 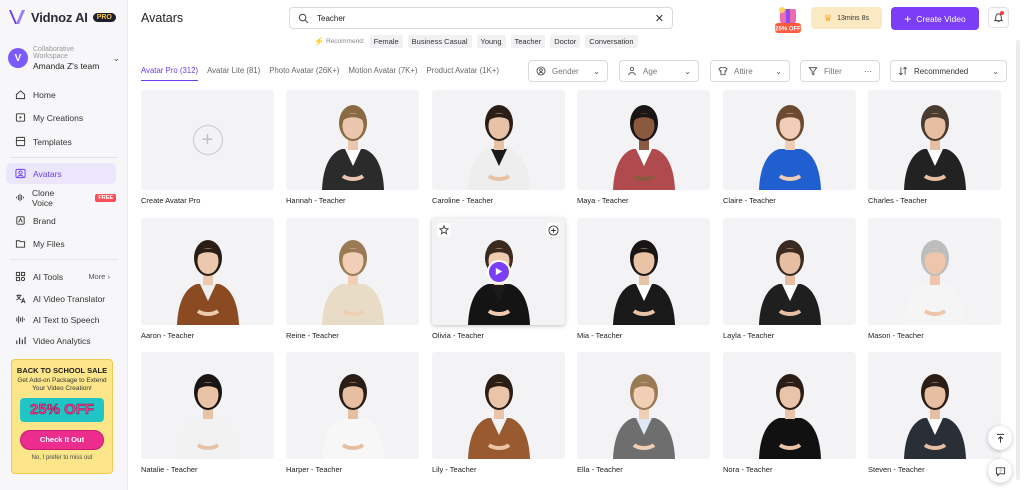 I want to click on create-avatar-card: + Create Avatar Pro, so click(x=207, y=147).